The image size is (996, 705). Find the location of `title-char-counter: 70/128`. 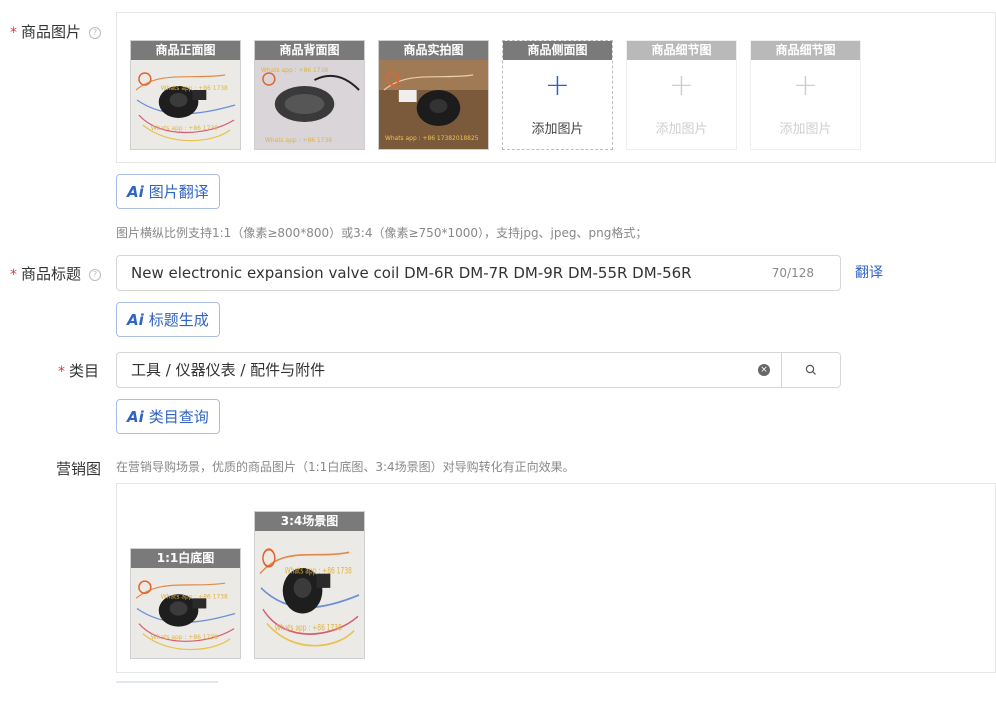

title-char-counter: 70/128 is located at coordinates (792, 273).